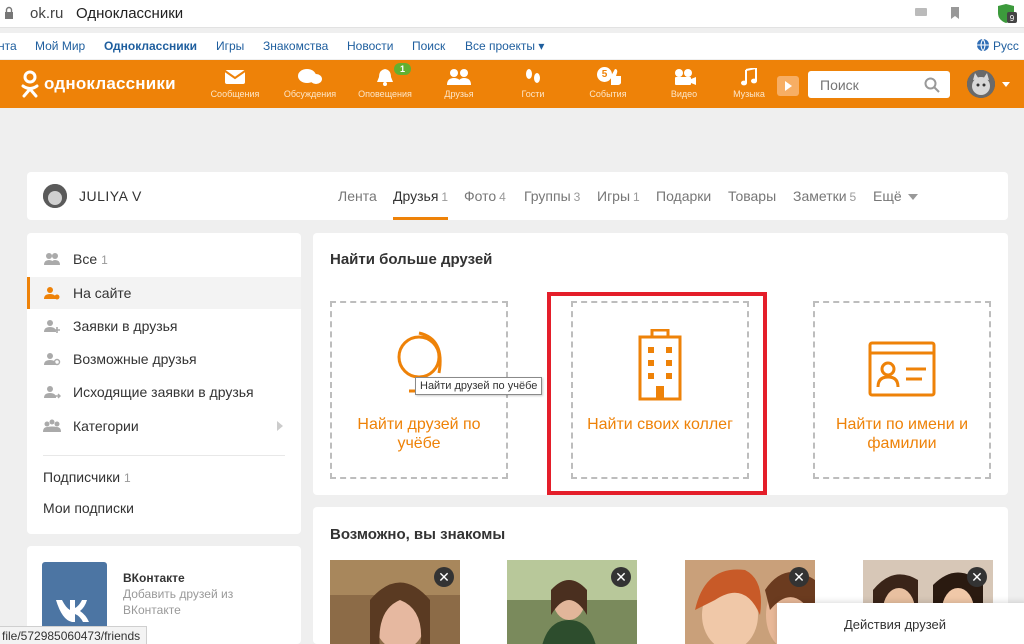 This screenshot has height=644, width=1024. I want to click on portal-link-games: Игры, so click(230, 46).